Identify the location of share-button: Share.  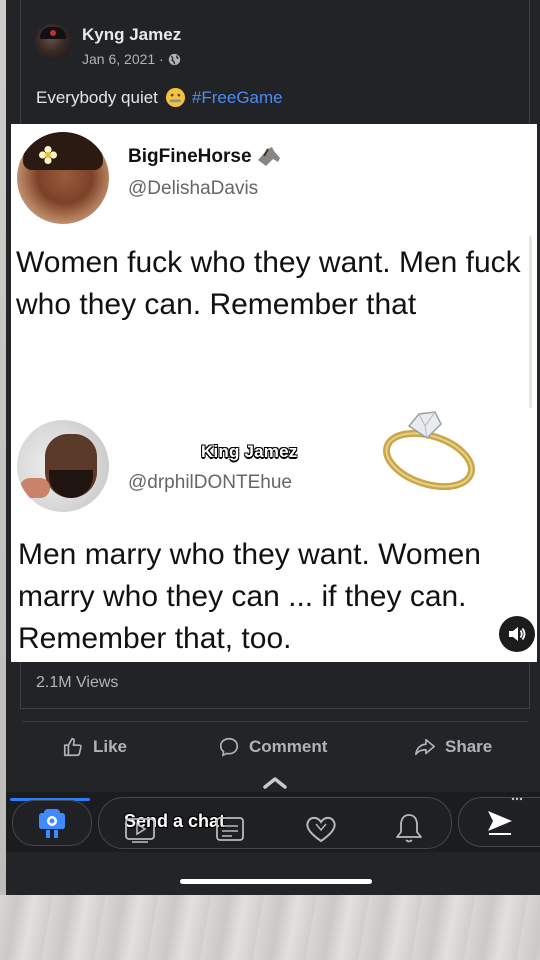
(453, 747).